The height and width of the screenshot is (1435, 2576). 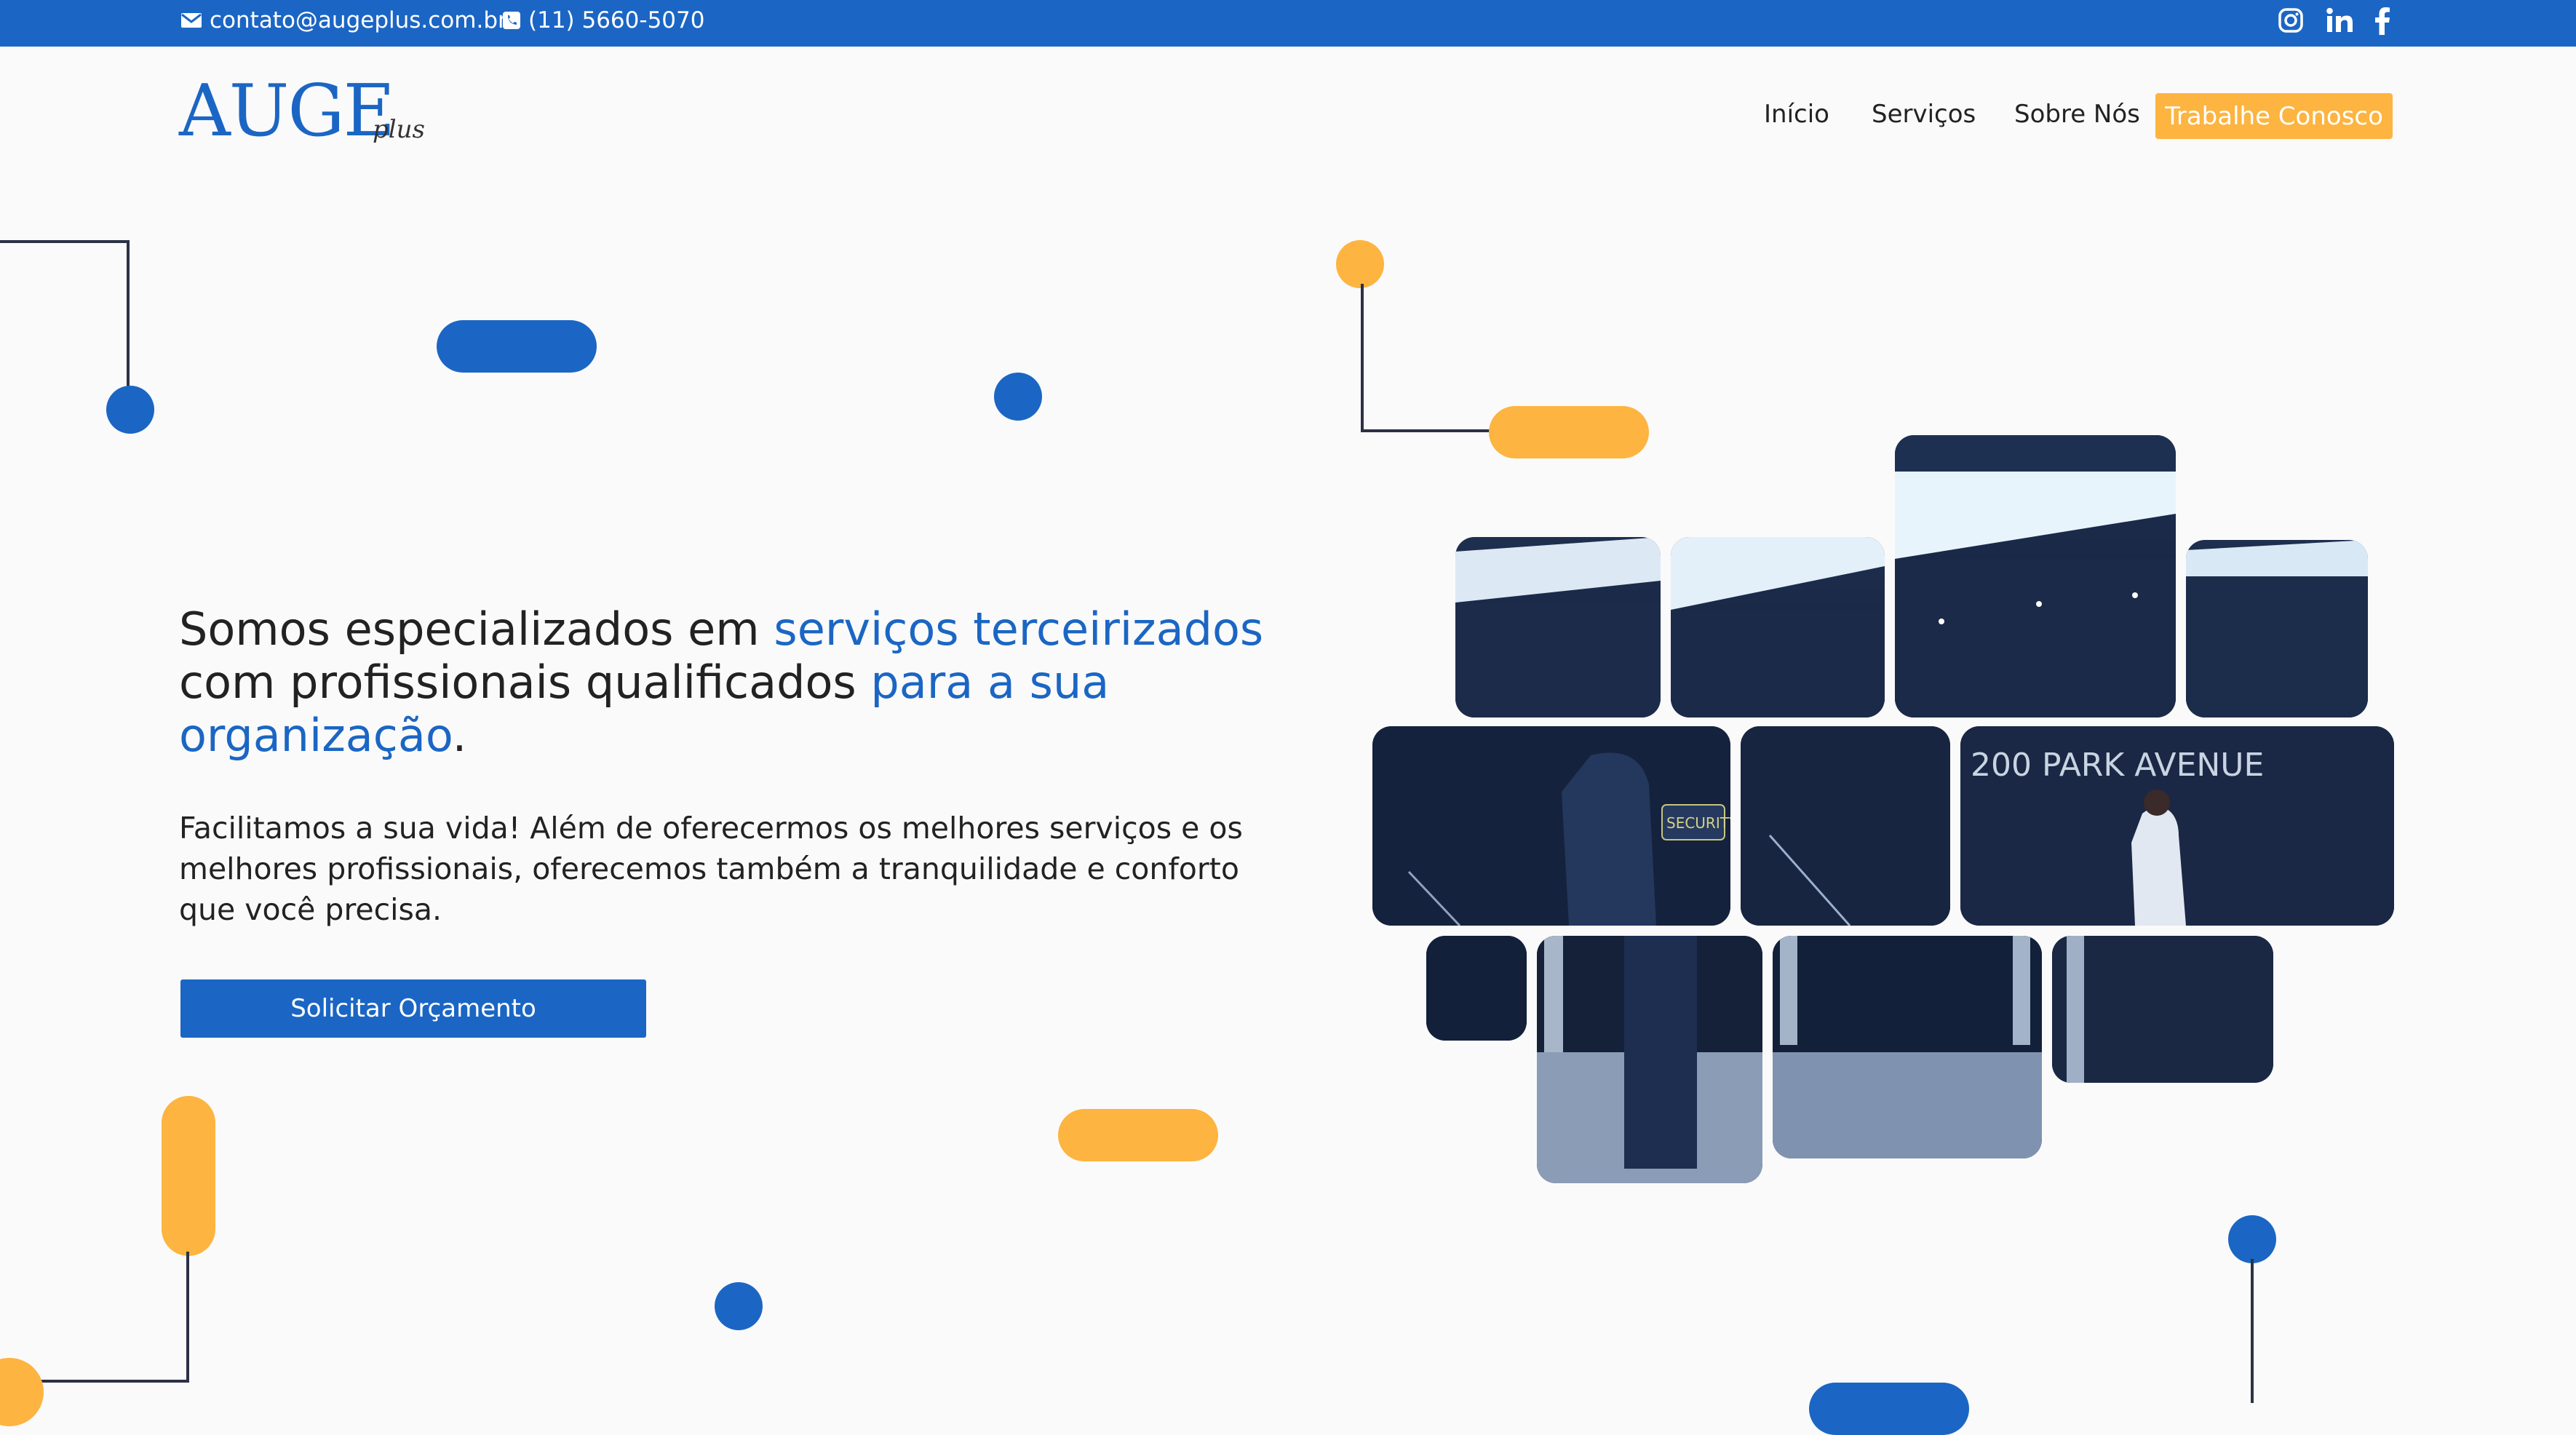 What do you see at coordinates (1288, 23) in the screenshot?
I see `top-contact-bar: contato@augeplus.com.br (11) 5660-5070` at bounding box center [1288, 23].